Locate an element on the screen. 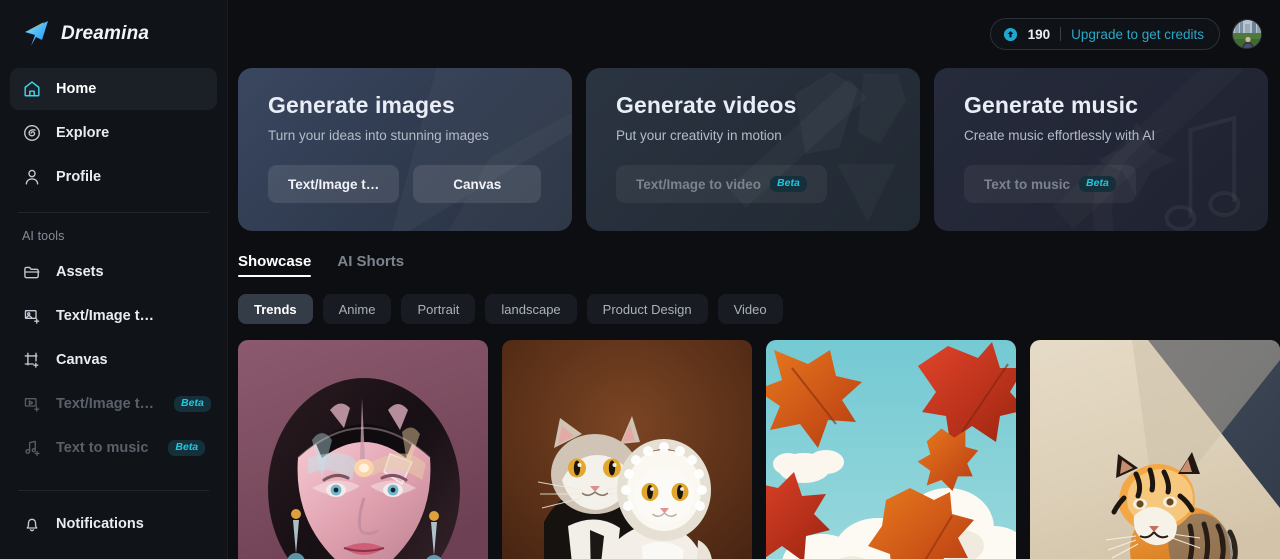 This screenshot has width=1280, height=559. chip-label: Trends is located at coordinates (275, 309).